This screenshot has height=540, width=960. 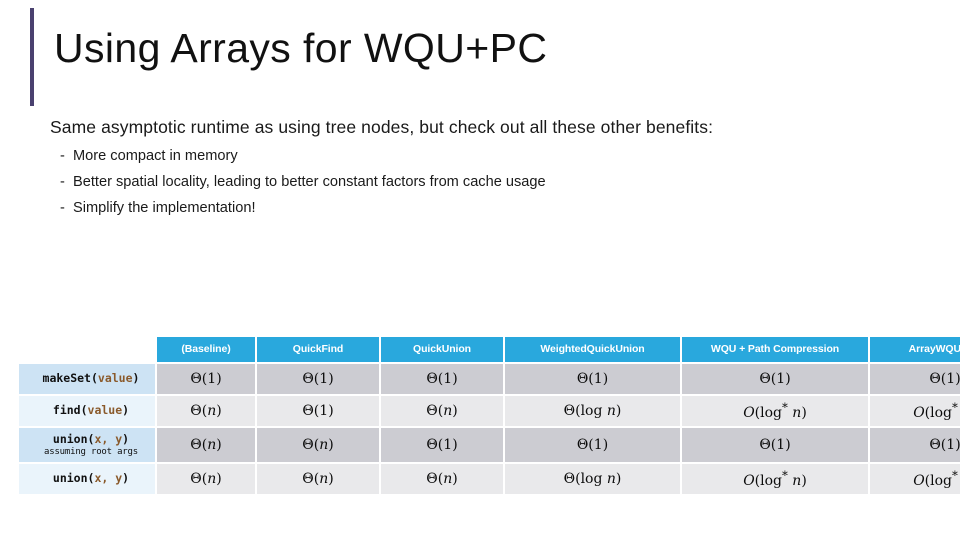 What do you see at coordinates (318, 349) in the screenshot?
I see `column-header-quickfind: QuickFind` at bounding box center [318, 349].